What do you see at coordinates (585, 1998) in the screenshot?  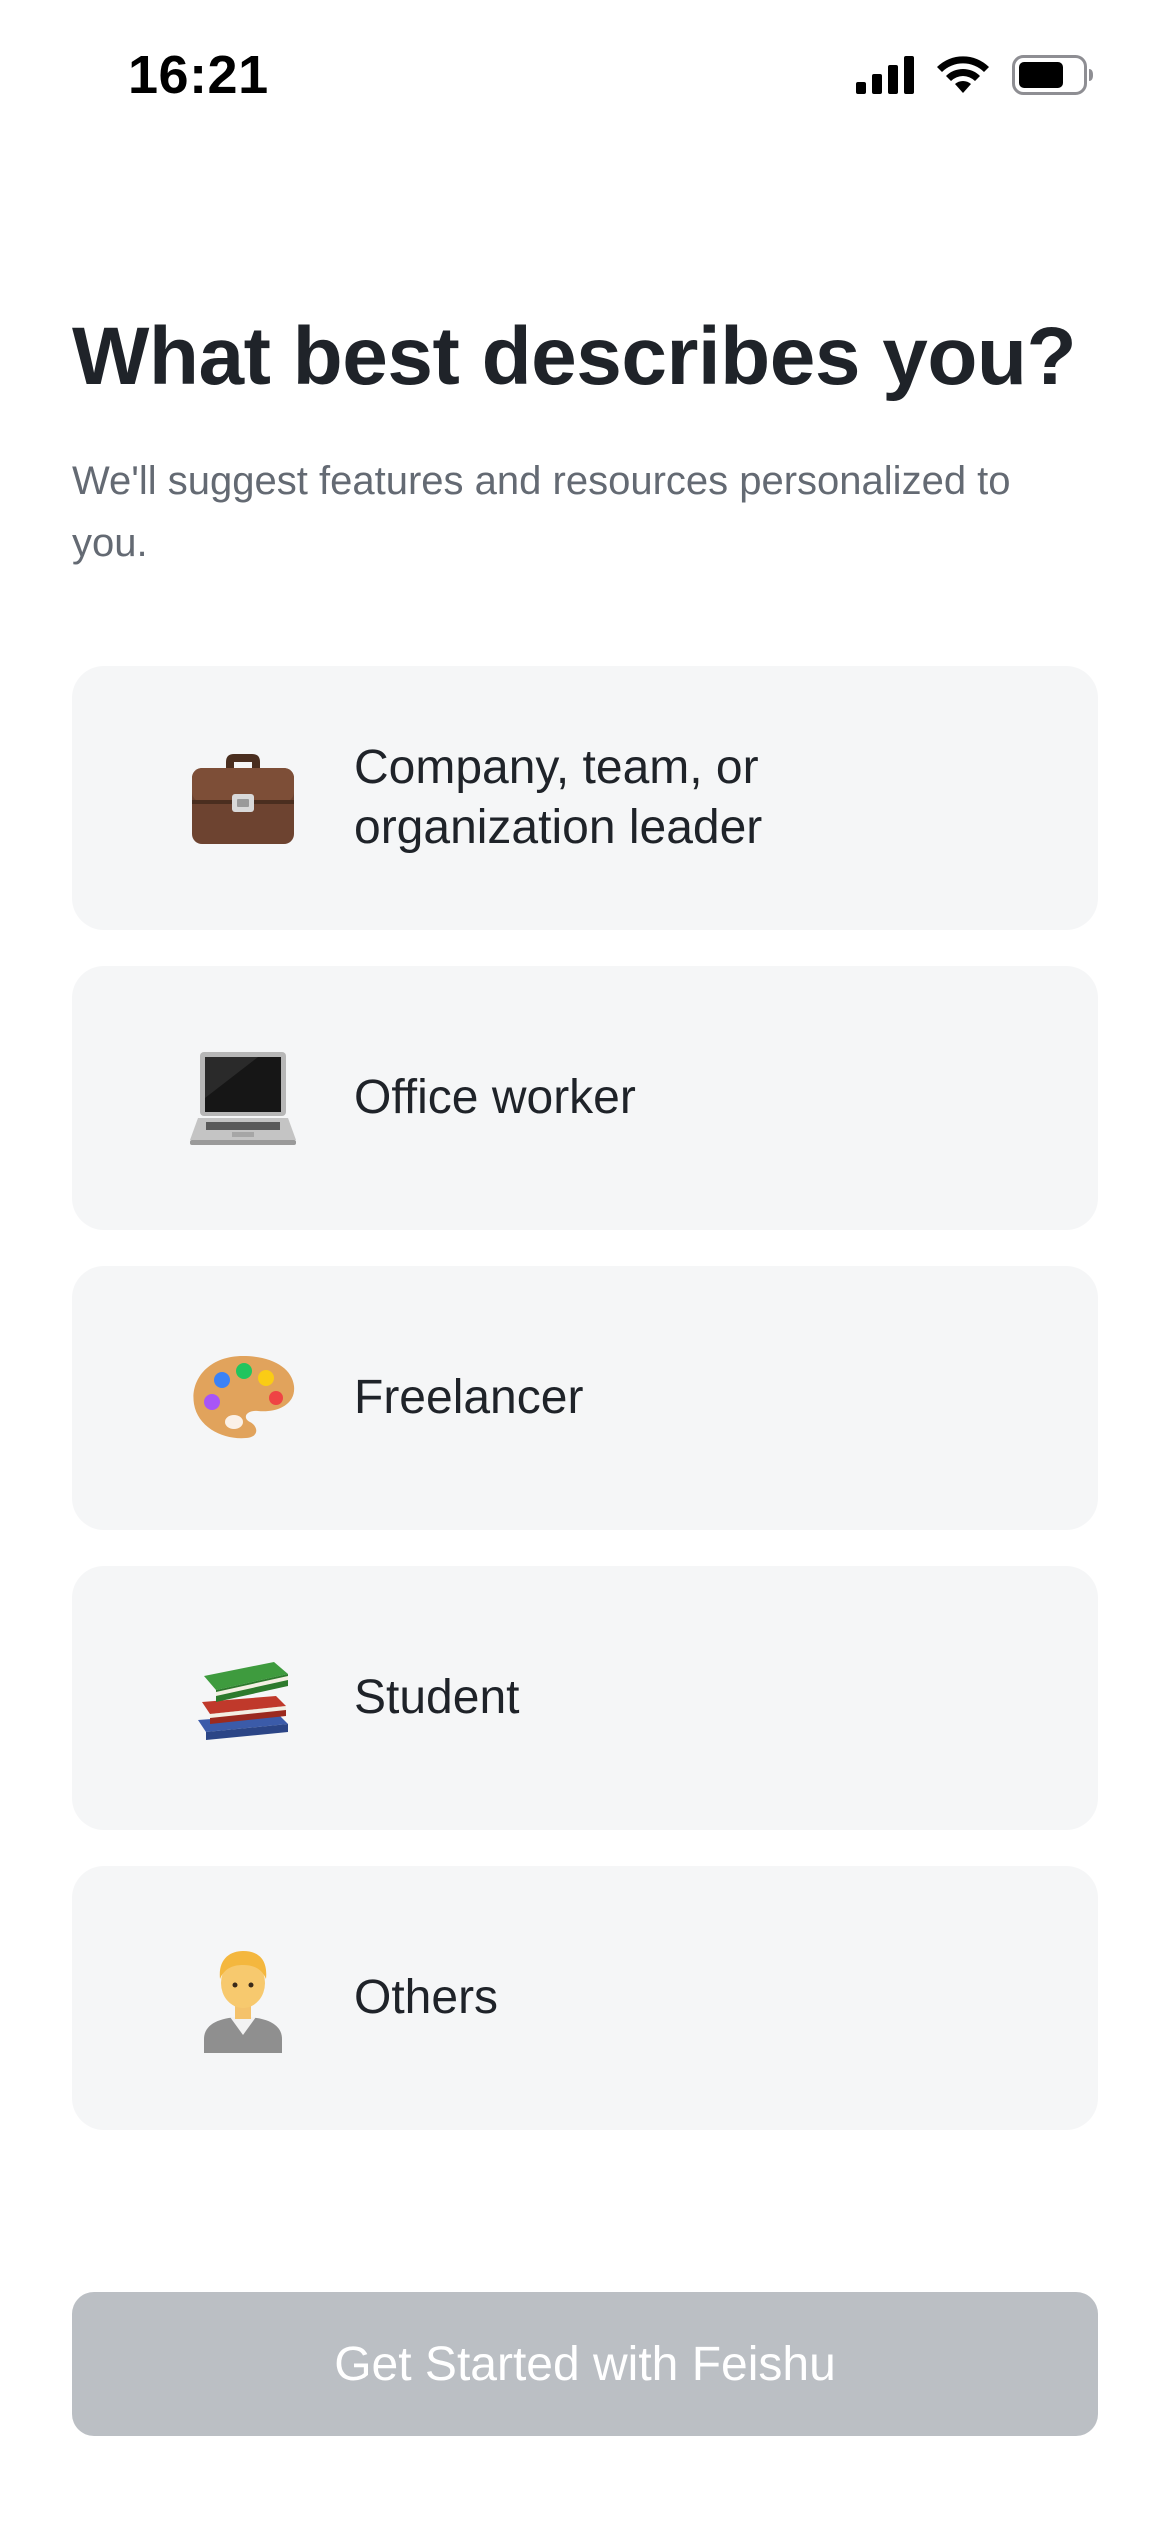 I see `option-others: Others` at bounding box center [585, 1998].